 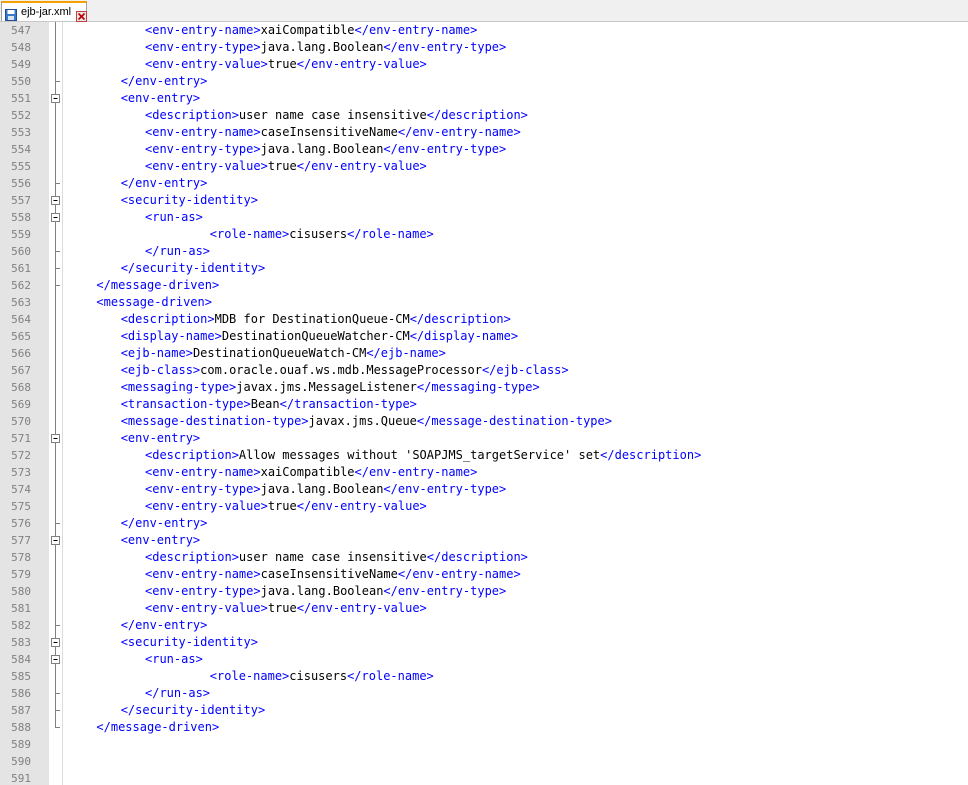 What do you see at coordinates (478, 387) in the screenshot?
I see `xml-tag: </messaging-type>` at bounding box center [478, 387].